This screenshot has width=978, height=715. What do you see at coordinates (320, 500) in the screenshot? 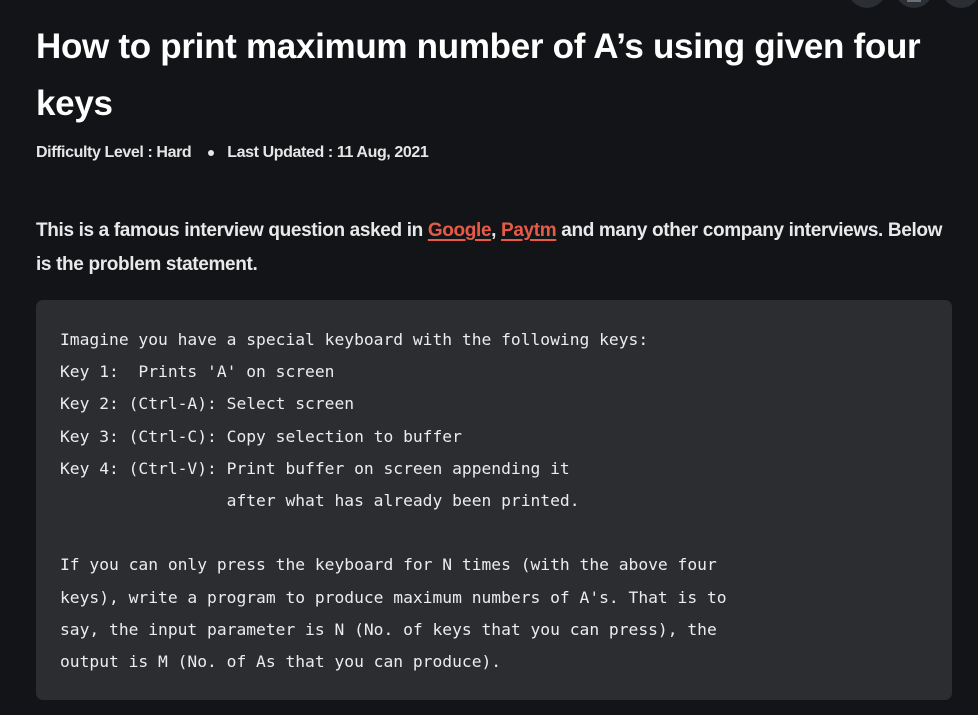
I see `code-line: after what has already been printed.` at bounding box center [320, 500].